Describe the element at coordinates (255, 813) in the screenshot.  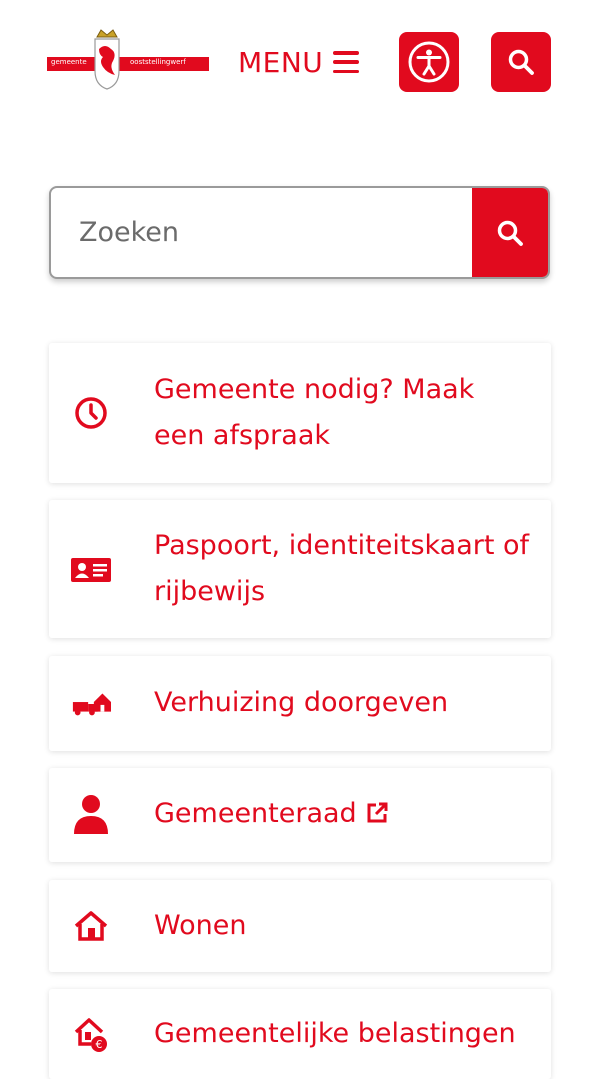
I see `tile-label: Gemeenteraad` at that location.